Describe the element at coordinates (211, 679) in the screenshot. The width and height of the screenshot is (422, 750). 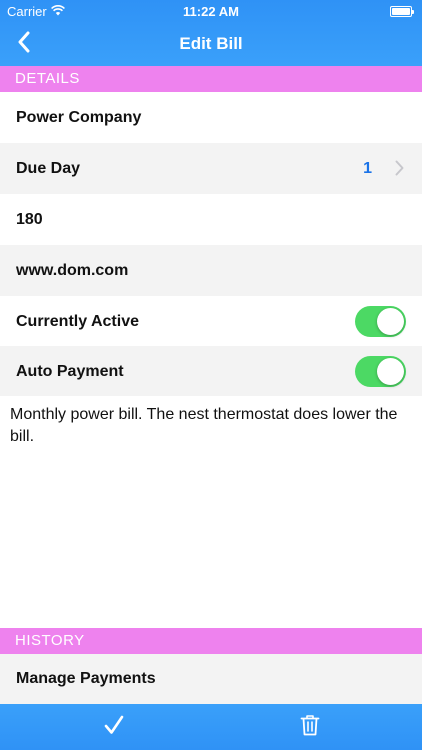
I see `manage-payments-row: Manage Payments` at that location.